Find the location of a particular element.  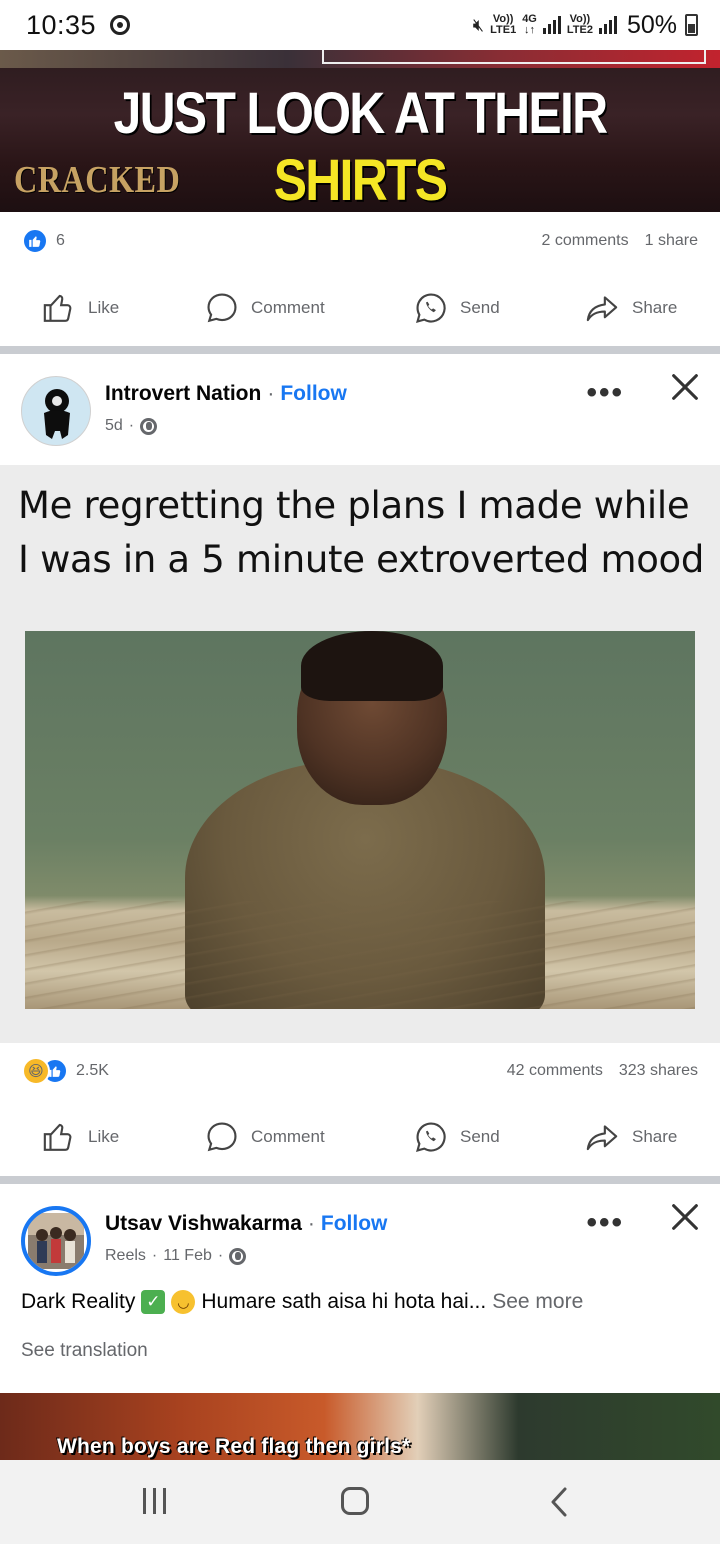

author-line: Utsav Vishwakarma · Follow is located at coordinates (246, 1224).